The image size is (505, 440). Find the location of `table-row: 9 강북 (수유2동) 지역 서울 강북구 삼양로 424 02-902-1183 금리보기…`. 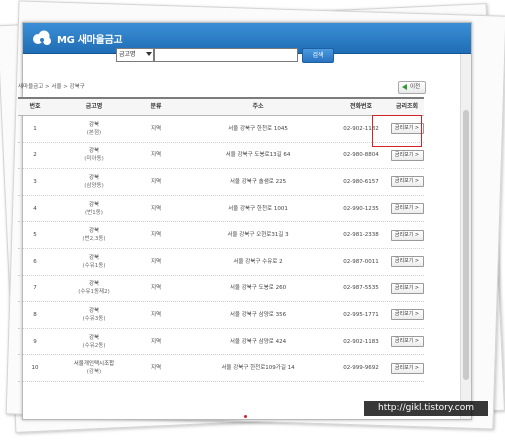

table-row: 9 강북 (수유2동) 지역 서울 강북구 삼양로 424 02-902-1183 금리보기… is located at coordinates (221, 342).